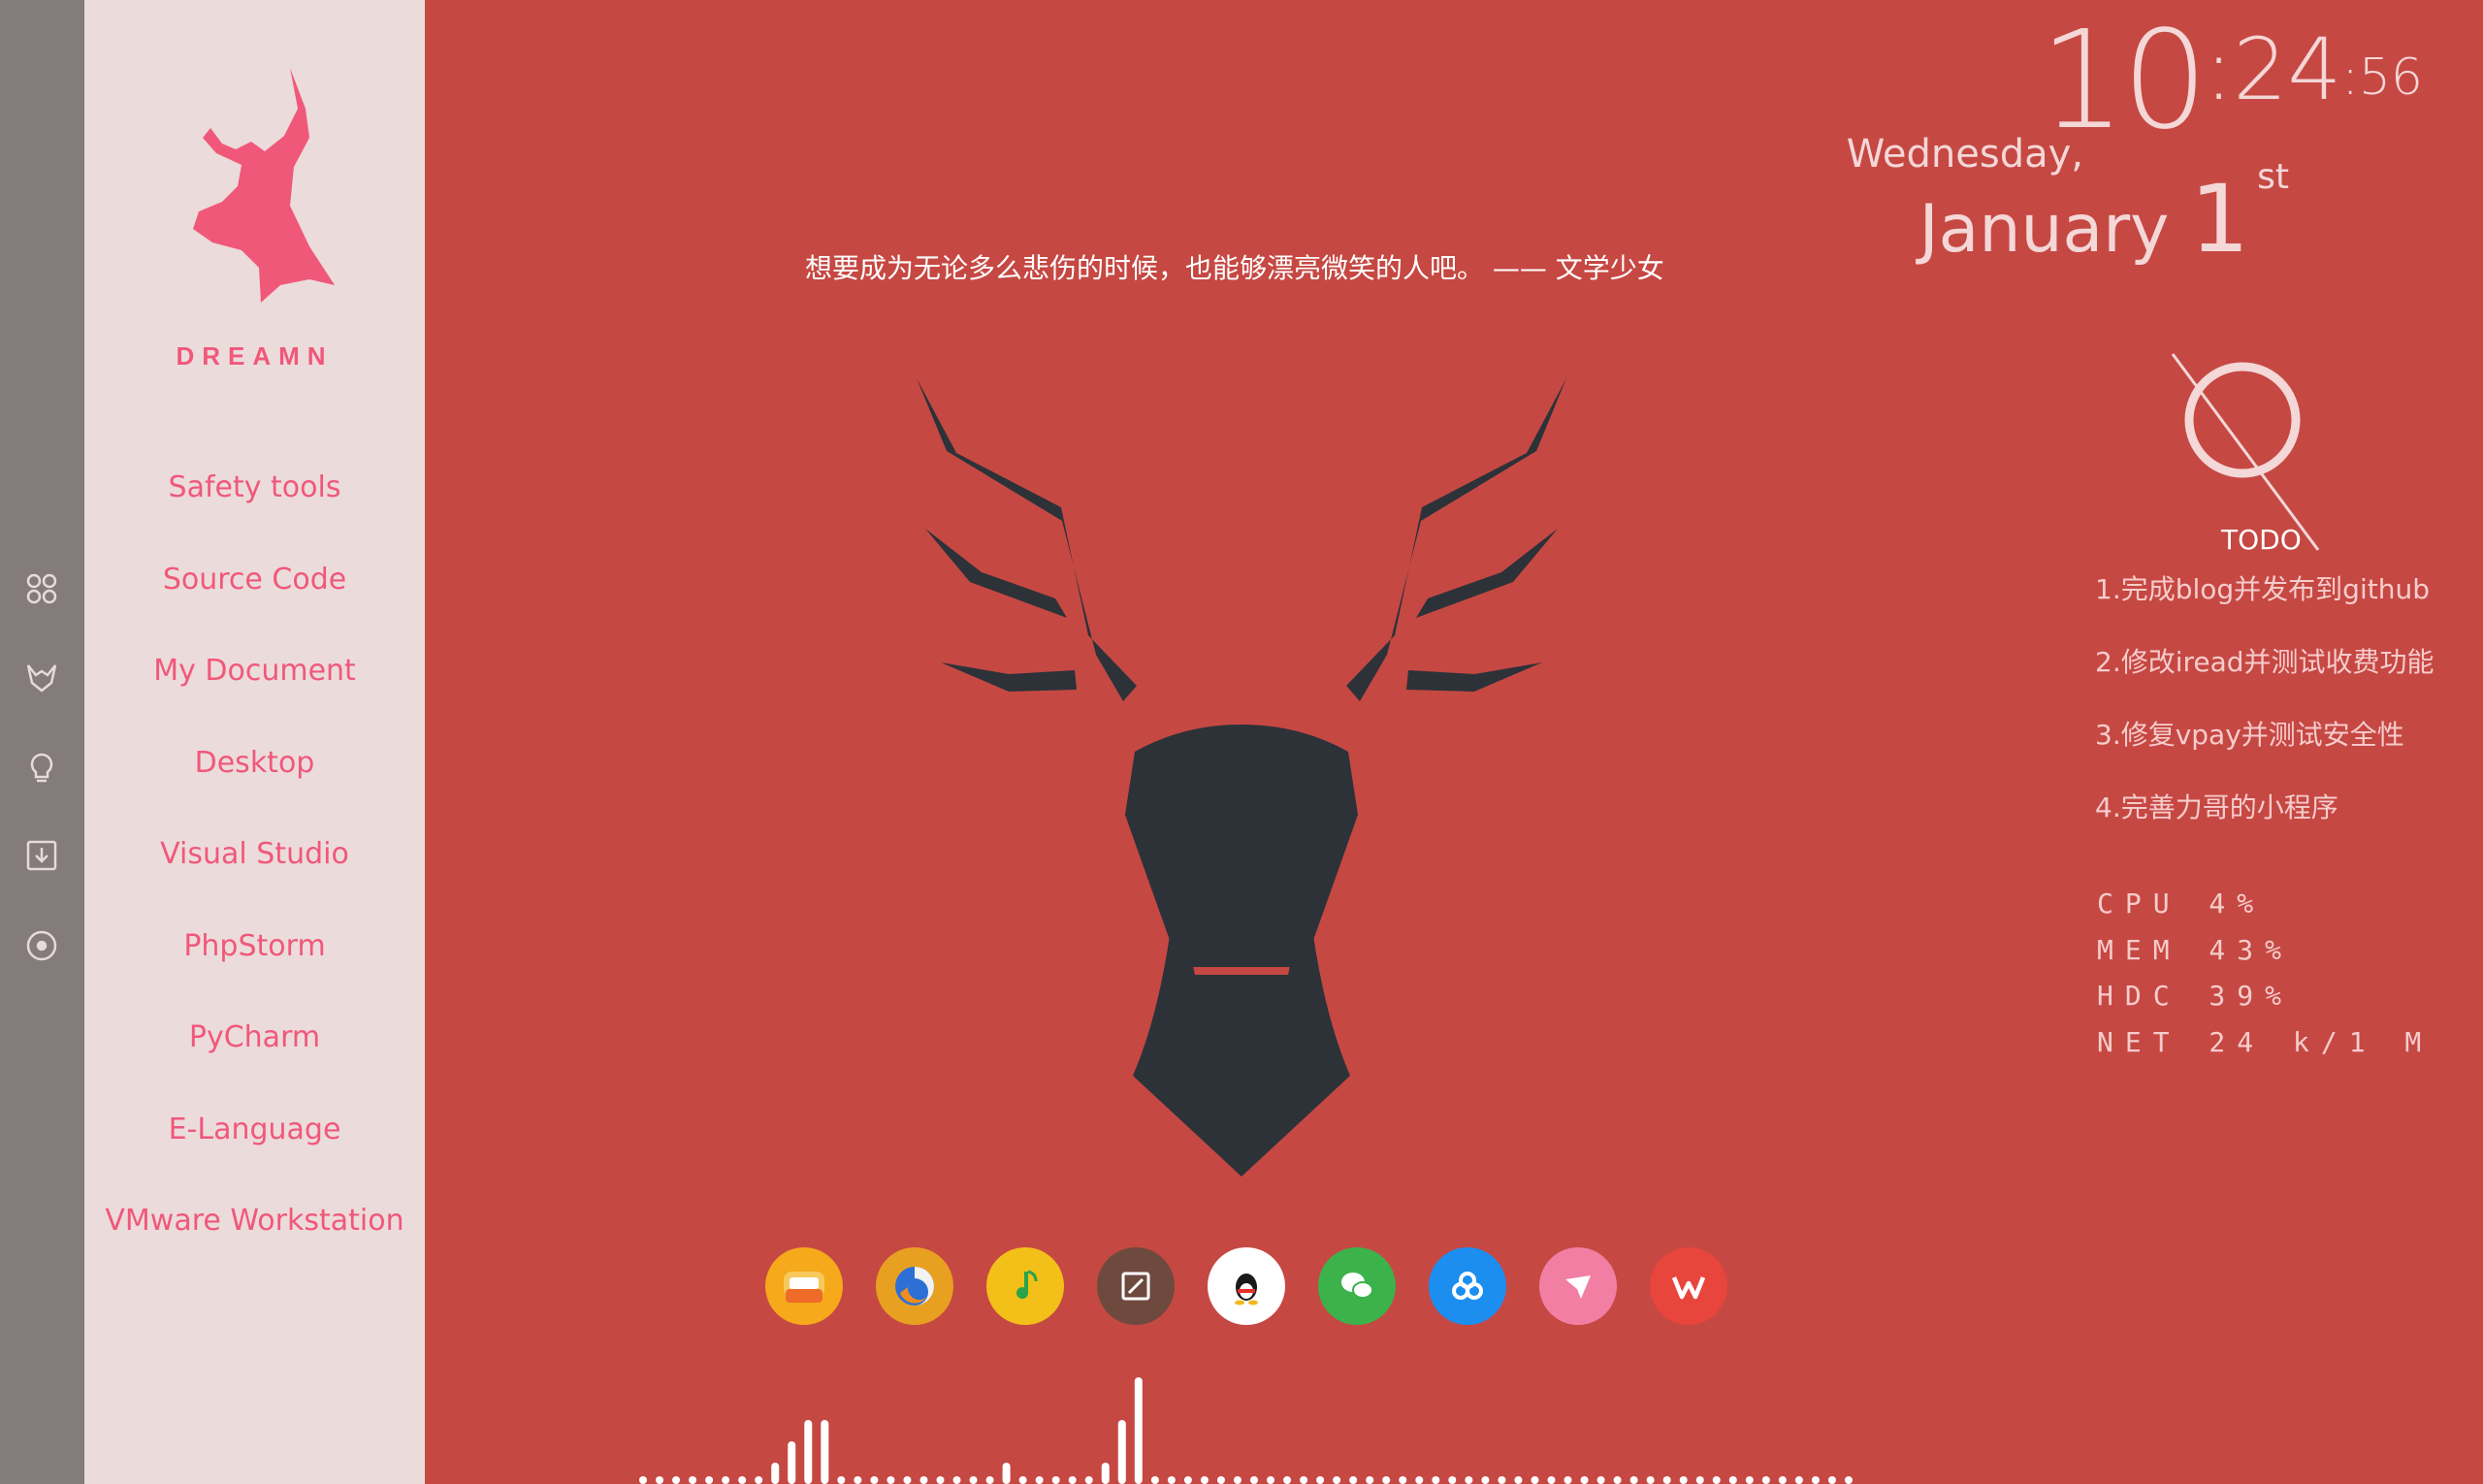 This screenshot has width=2483, height=1484. I want to click on command-icon, so click(42, 588).